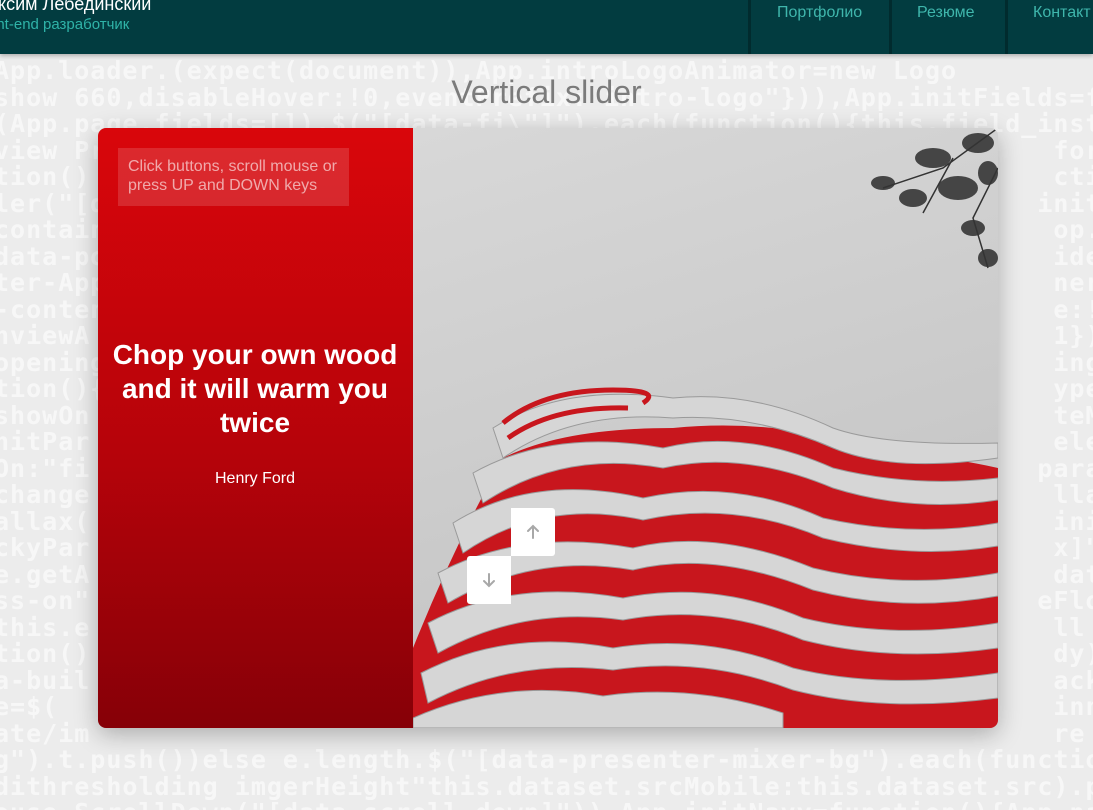 The width and height of the screenshot is (1093, 810). I want to click on nav-contacts: Контакт, so click(1049, 27).